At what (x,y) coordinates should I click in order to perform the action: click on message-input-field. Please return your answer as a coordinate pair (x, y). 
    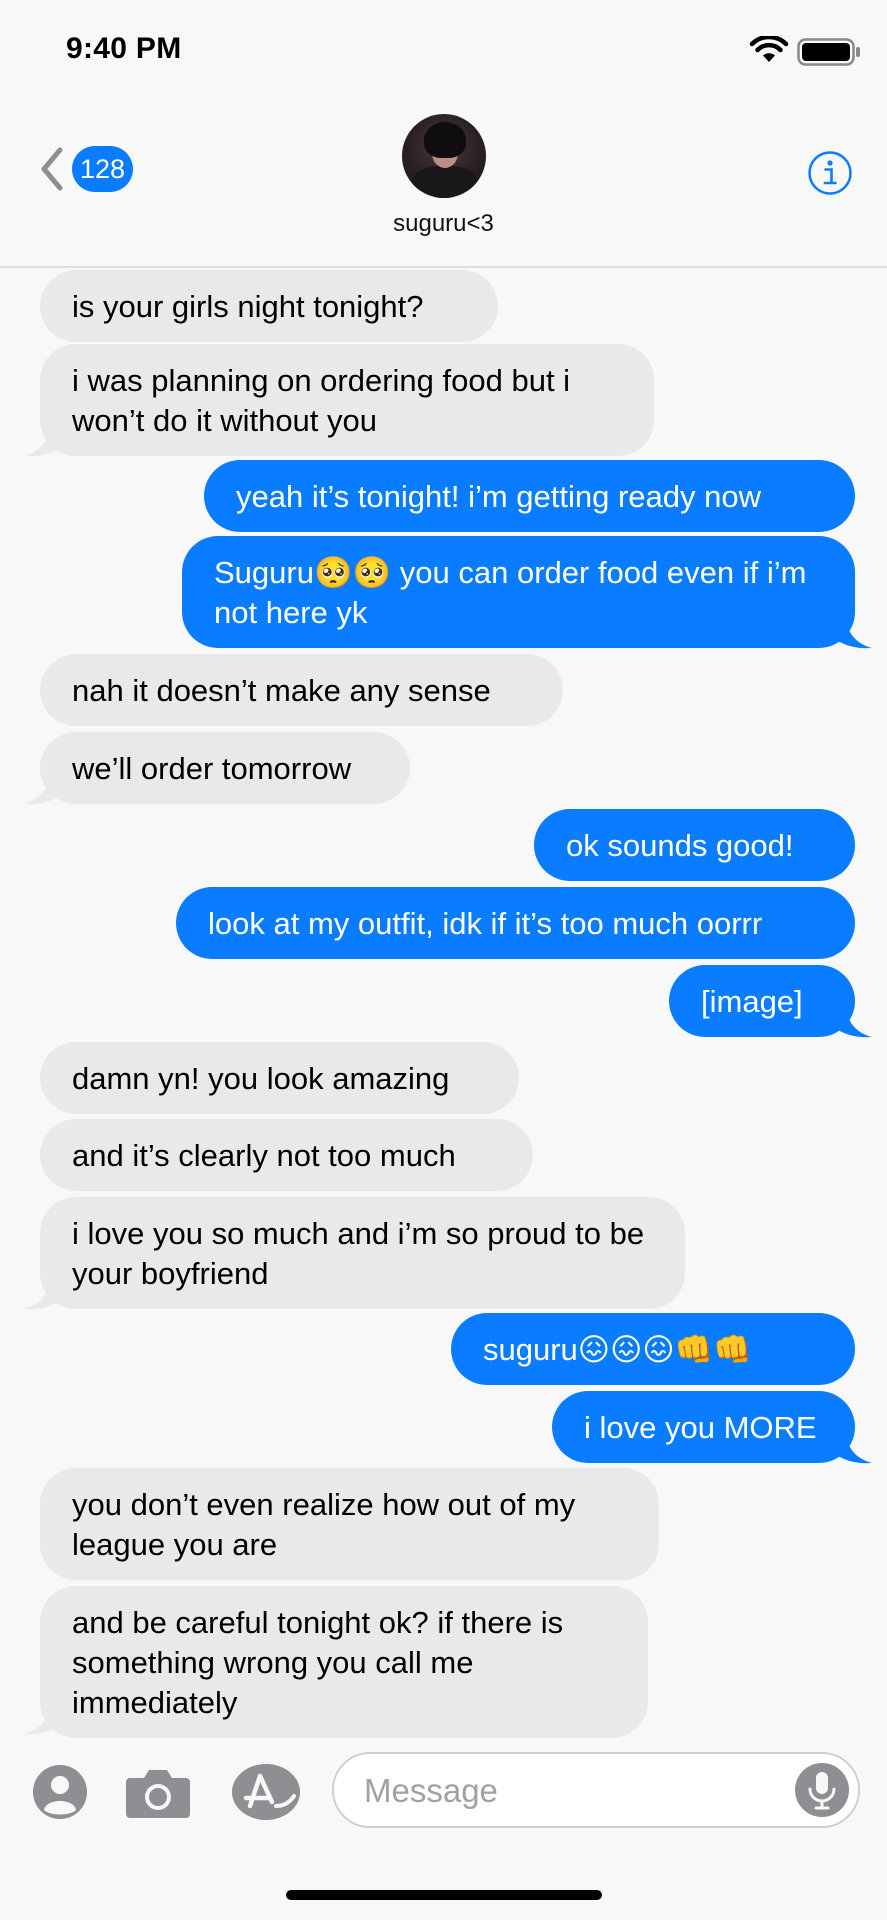
    Looking at the image, I should click on (596, 1790).